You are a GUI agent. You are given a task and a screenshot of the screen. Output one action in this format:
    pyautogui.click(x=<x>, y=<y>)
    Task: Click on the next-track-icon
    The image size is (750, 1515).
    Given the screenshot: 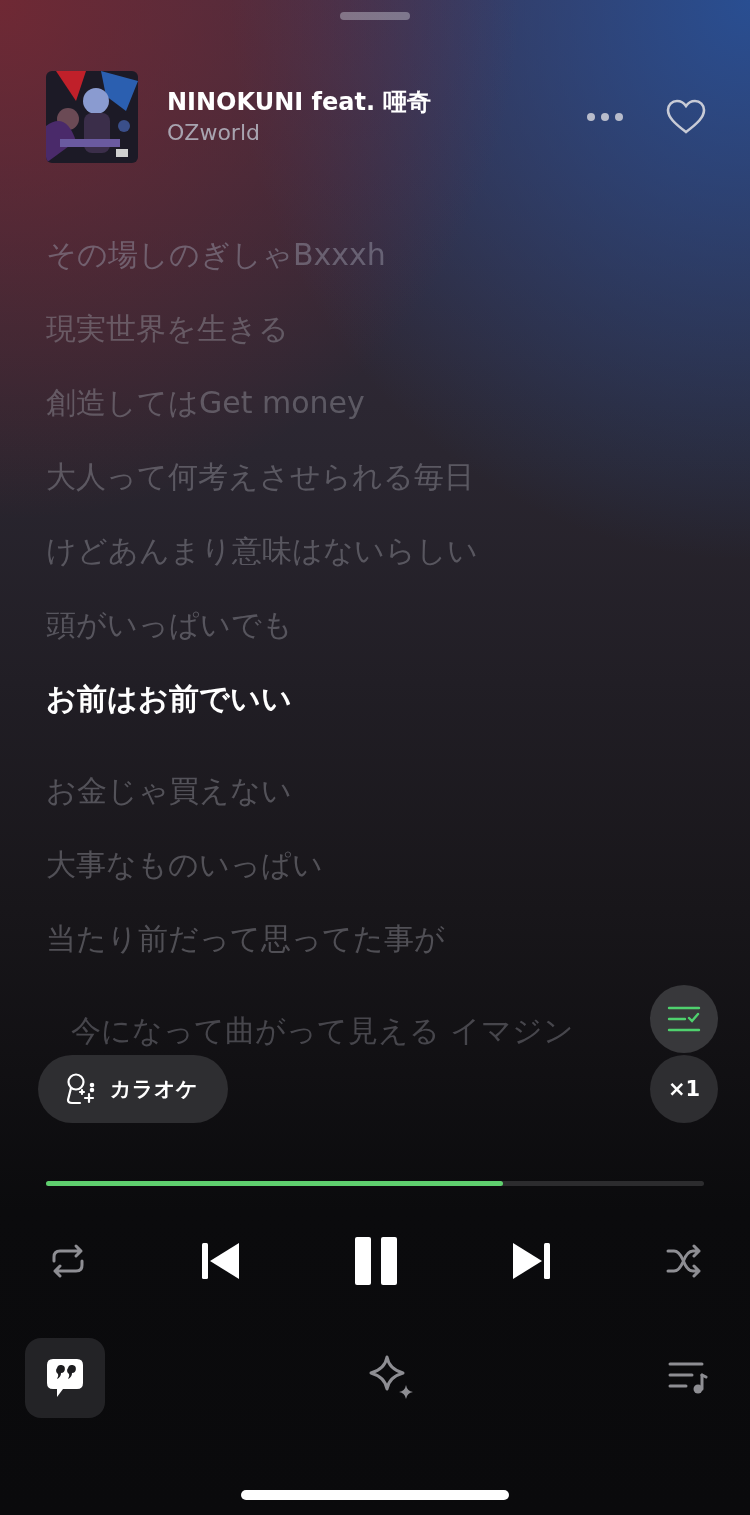 What is the action you would take?
    pyautogui.click(x=532, y=1261)
    